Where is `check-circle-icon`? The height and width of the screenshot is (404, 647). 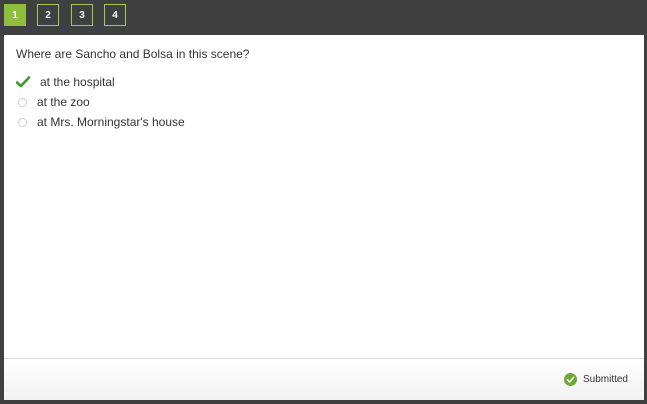
check-circle-icon is located at coordinates (570, 379).